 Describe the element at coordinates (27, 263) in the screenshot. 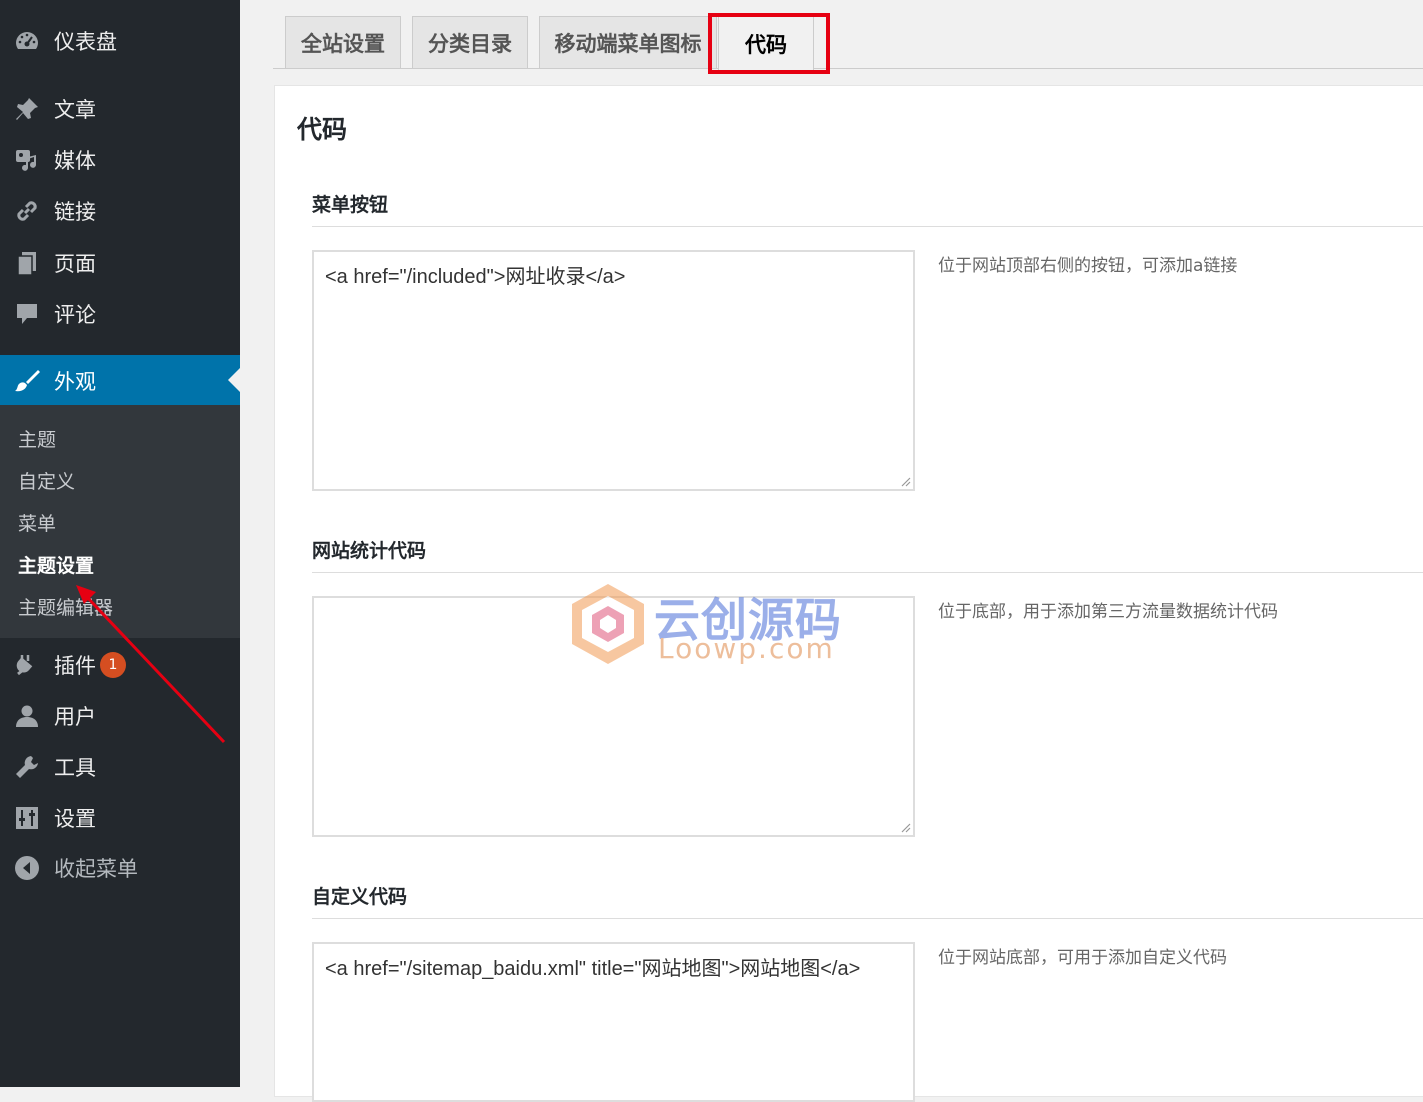

I see `page-icon` at that location.